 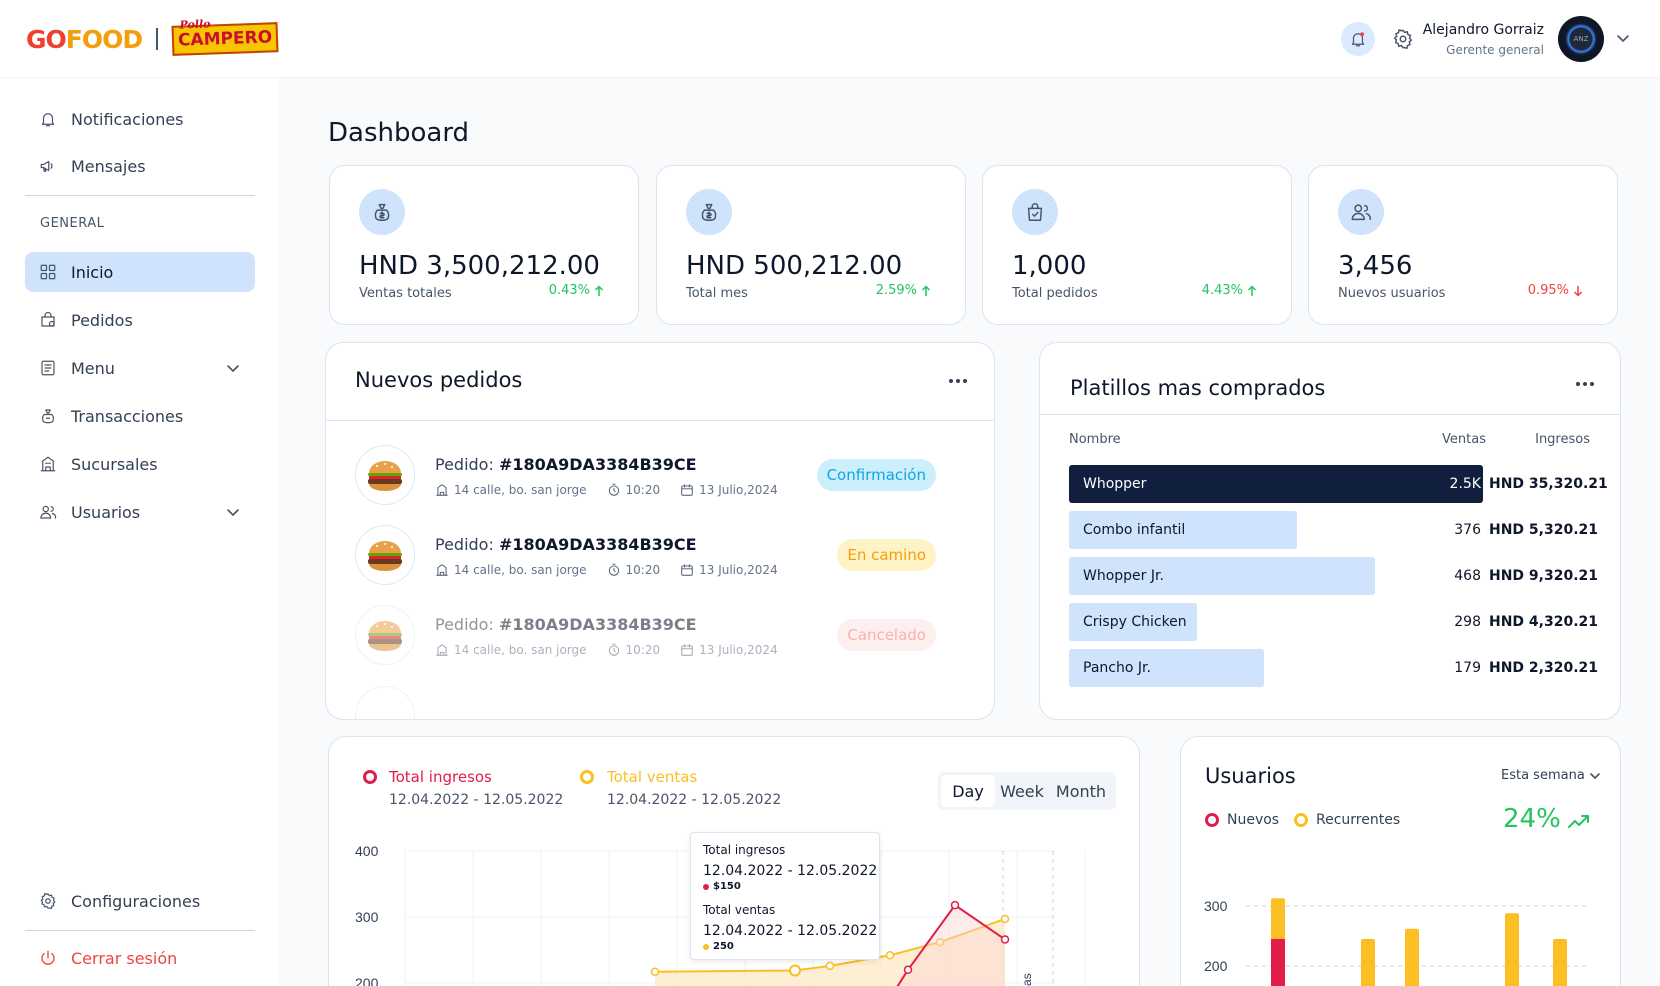 What do you see at coordinates (790, 871) in the screenshot?
I see `tooltip-date-ingresos: 12.04.2022 - 12.05.2022` at bounding box center [790, 871].